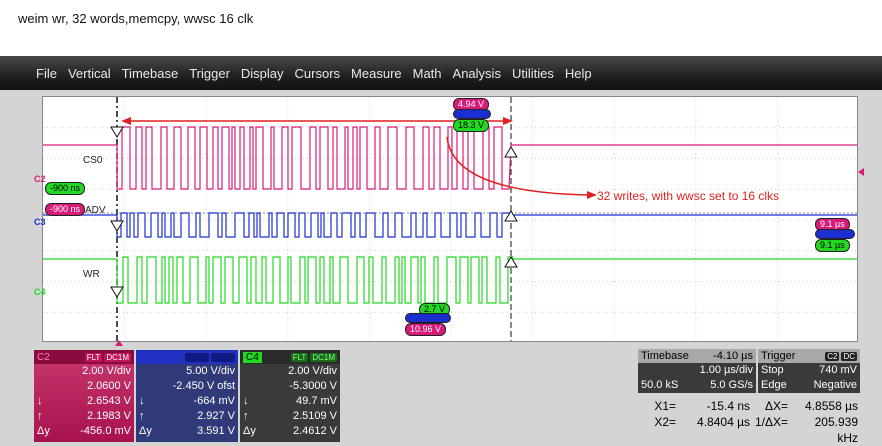 Image resolution: width=882 pixels, height=446 pixels. I want to click on cursor-dx-label: ΔX=, so click(776, 406).